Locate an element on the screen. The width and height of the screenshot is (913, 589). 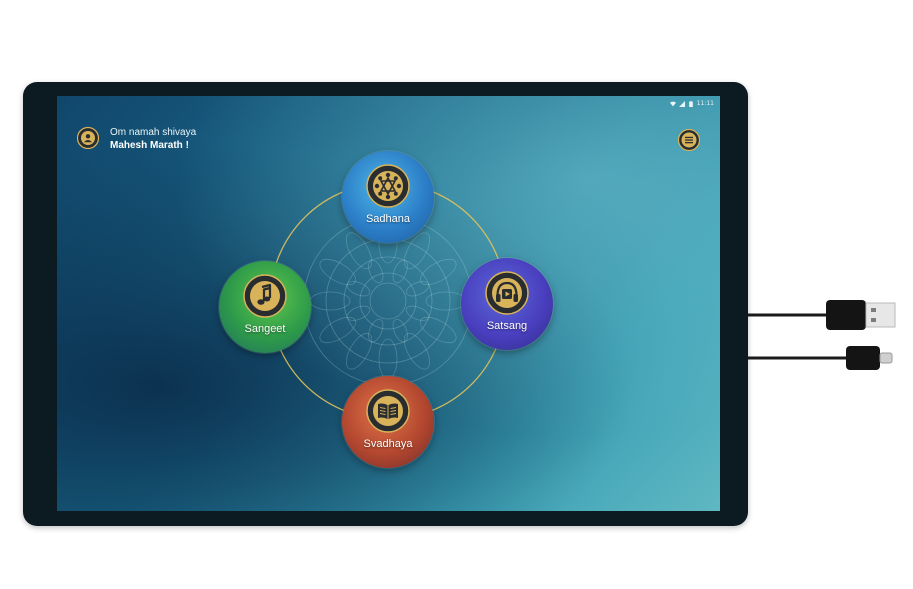
nav-svadhaya-label: Svadhaya is located at coordinates (388, 444).